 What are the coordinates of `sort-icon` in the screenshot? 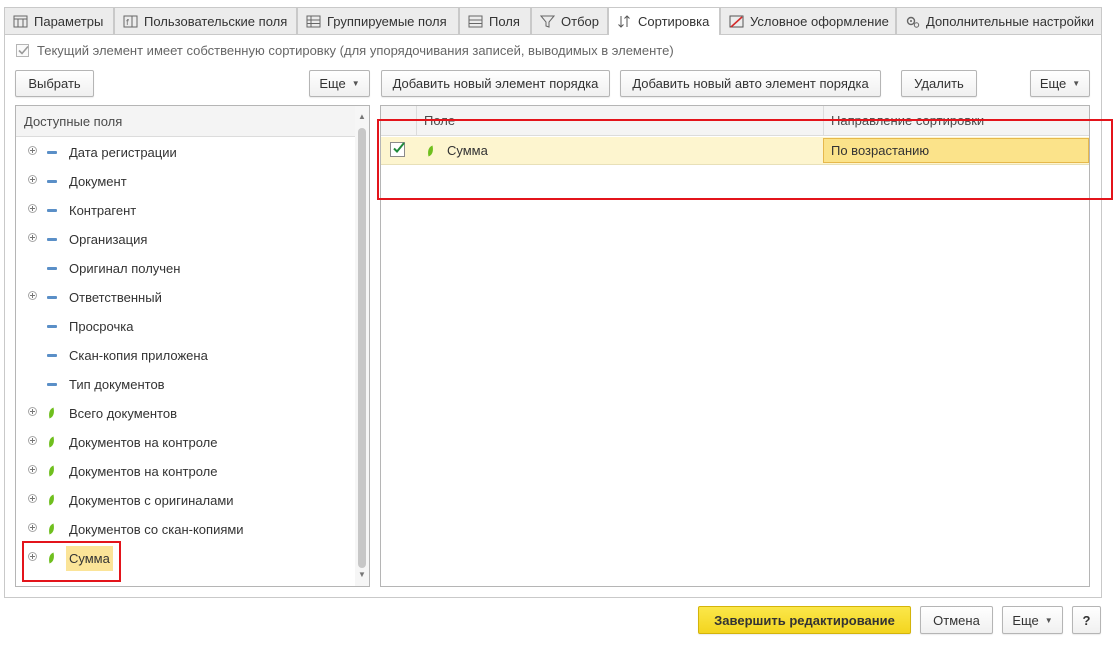 It's located at (624, 21).